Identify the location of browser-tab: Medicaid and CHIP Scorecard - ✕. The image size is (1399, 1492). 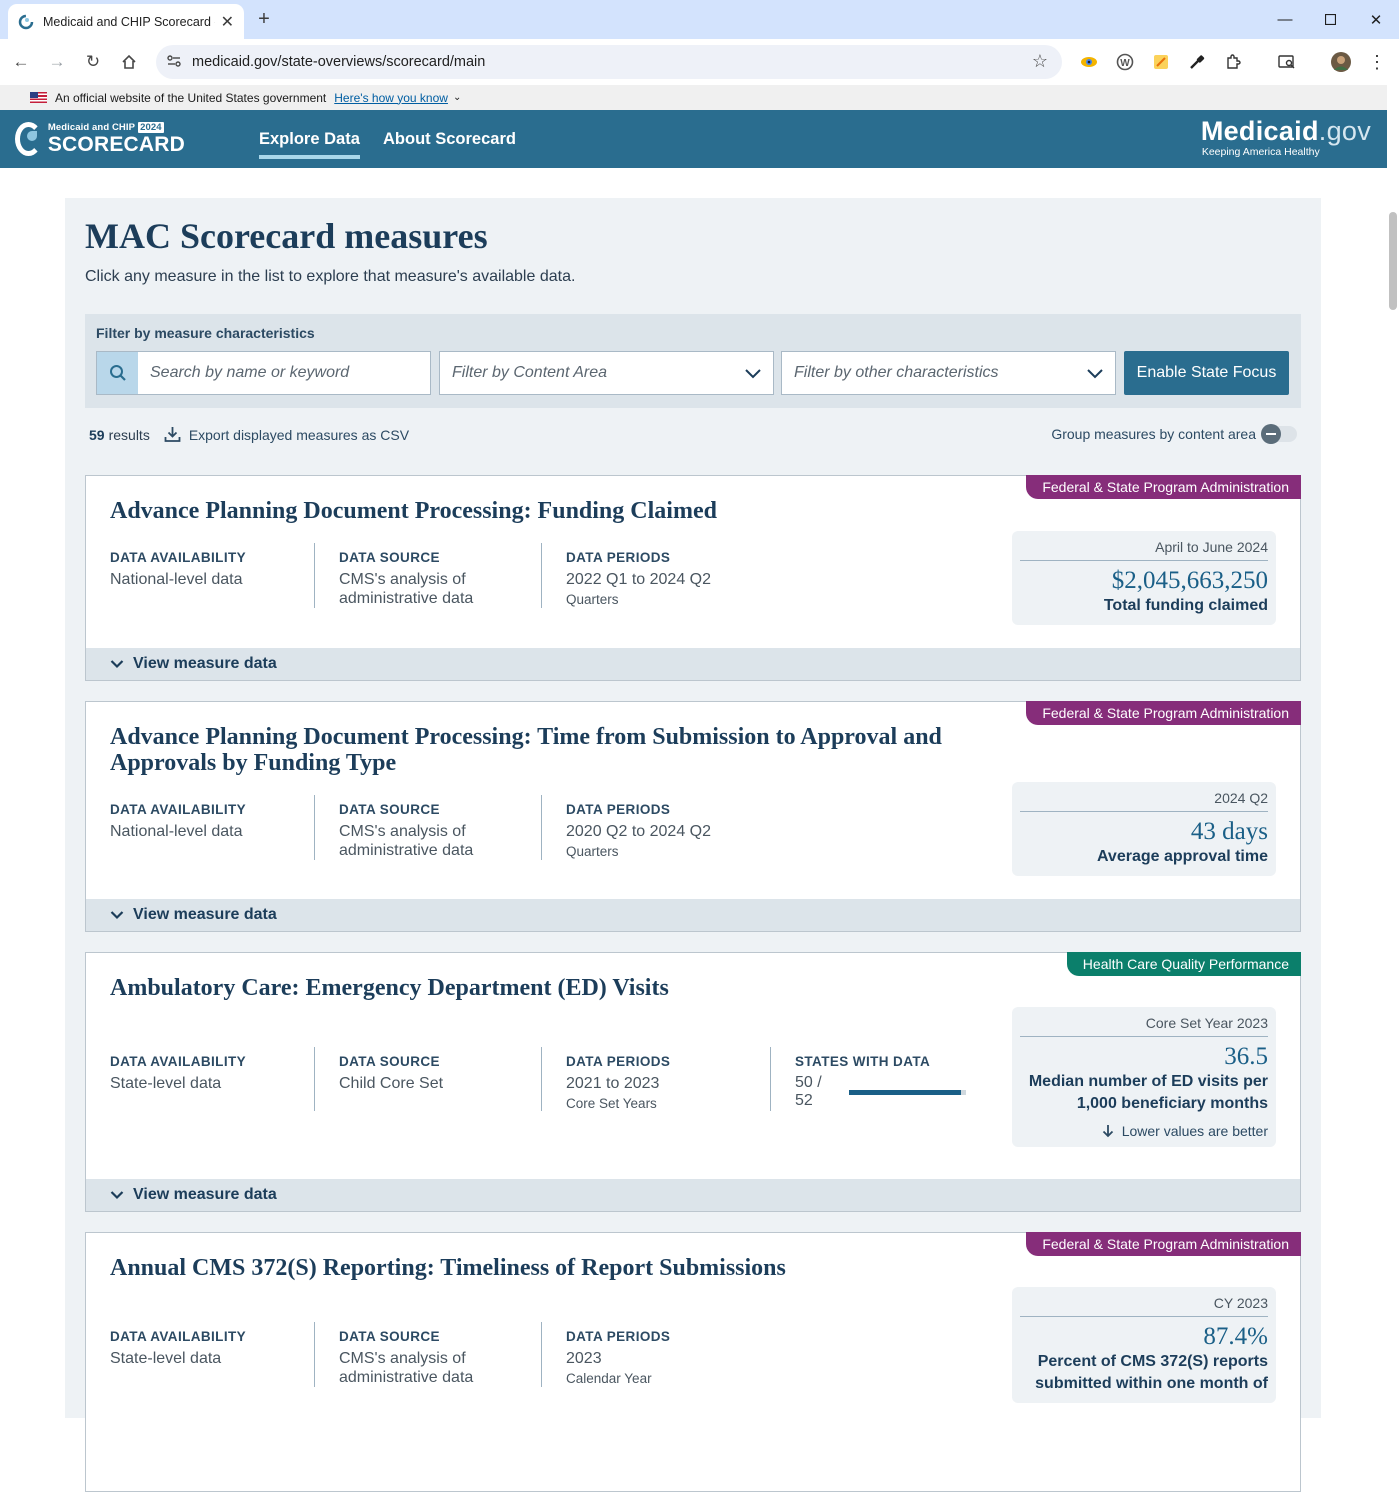
(126, 21).